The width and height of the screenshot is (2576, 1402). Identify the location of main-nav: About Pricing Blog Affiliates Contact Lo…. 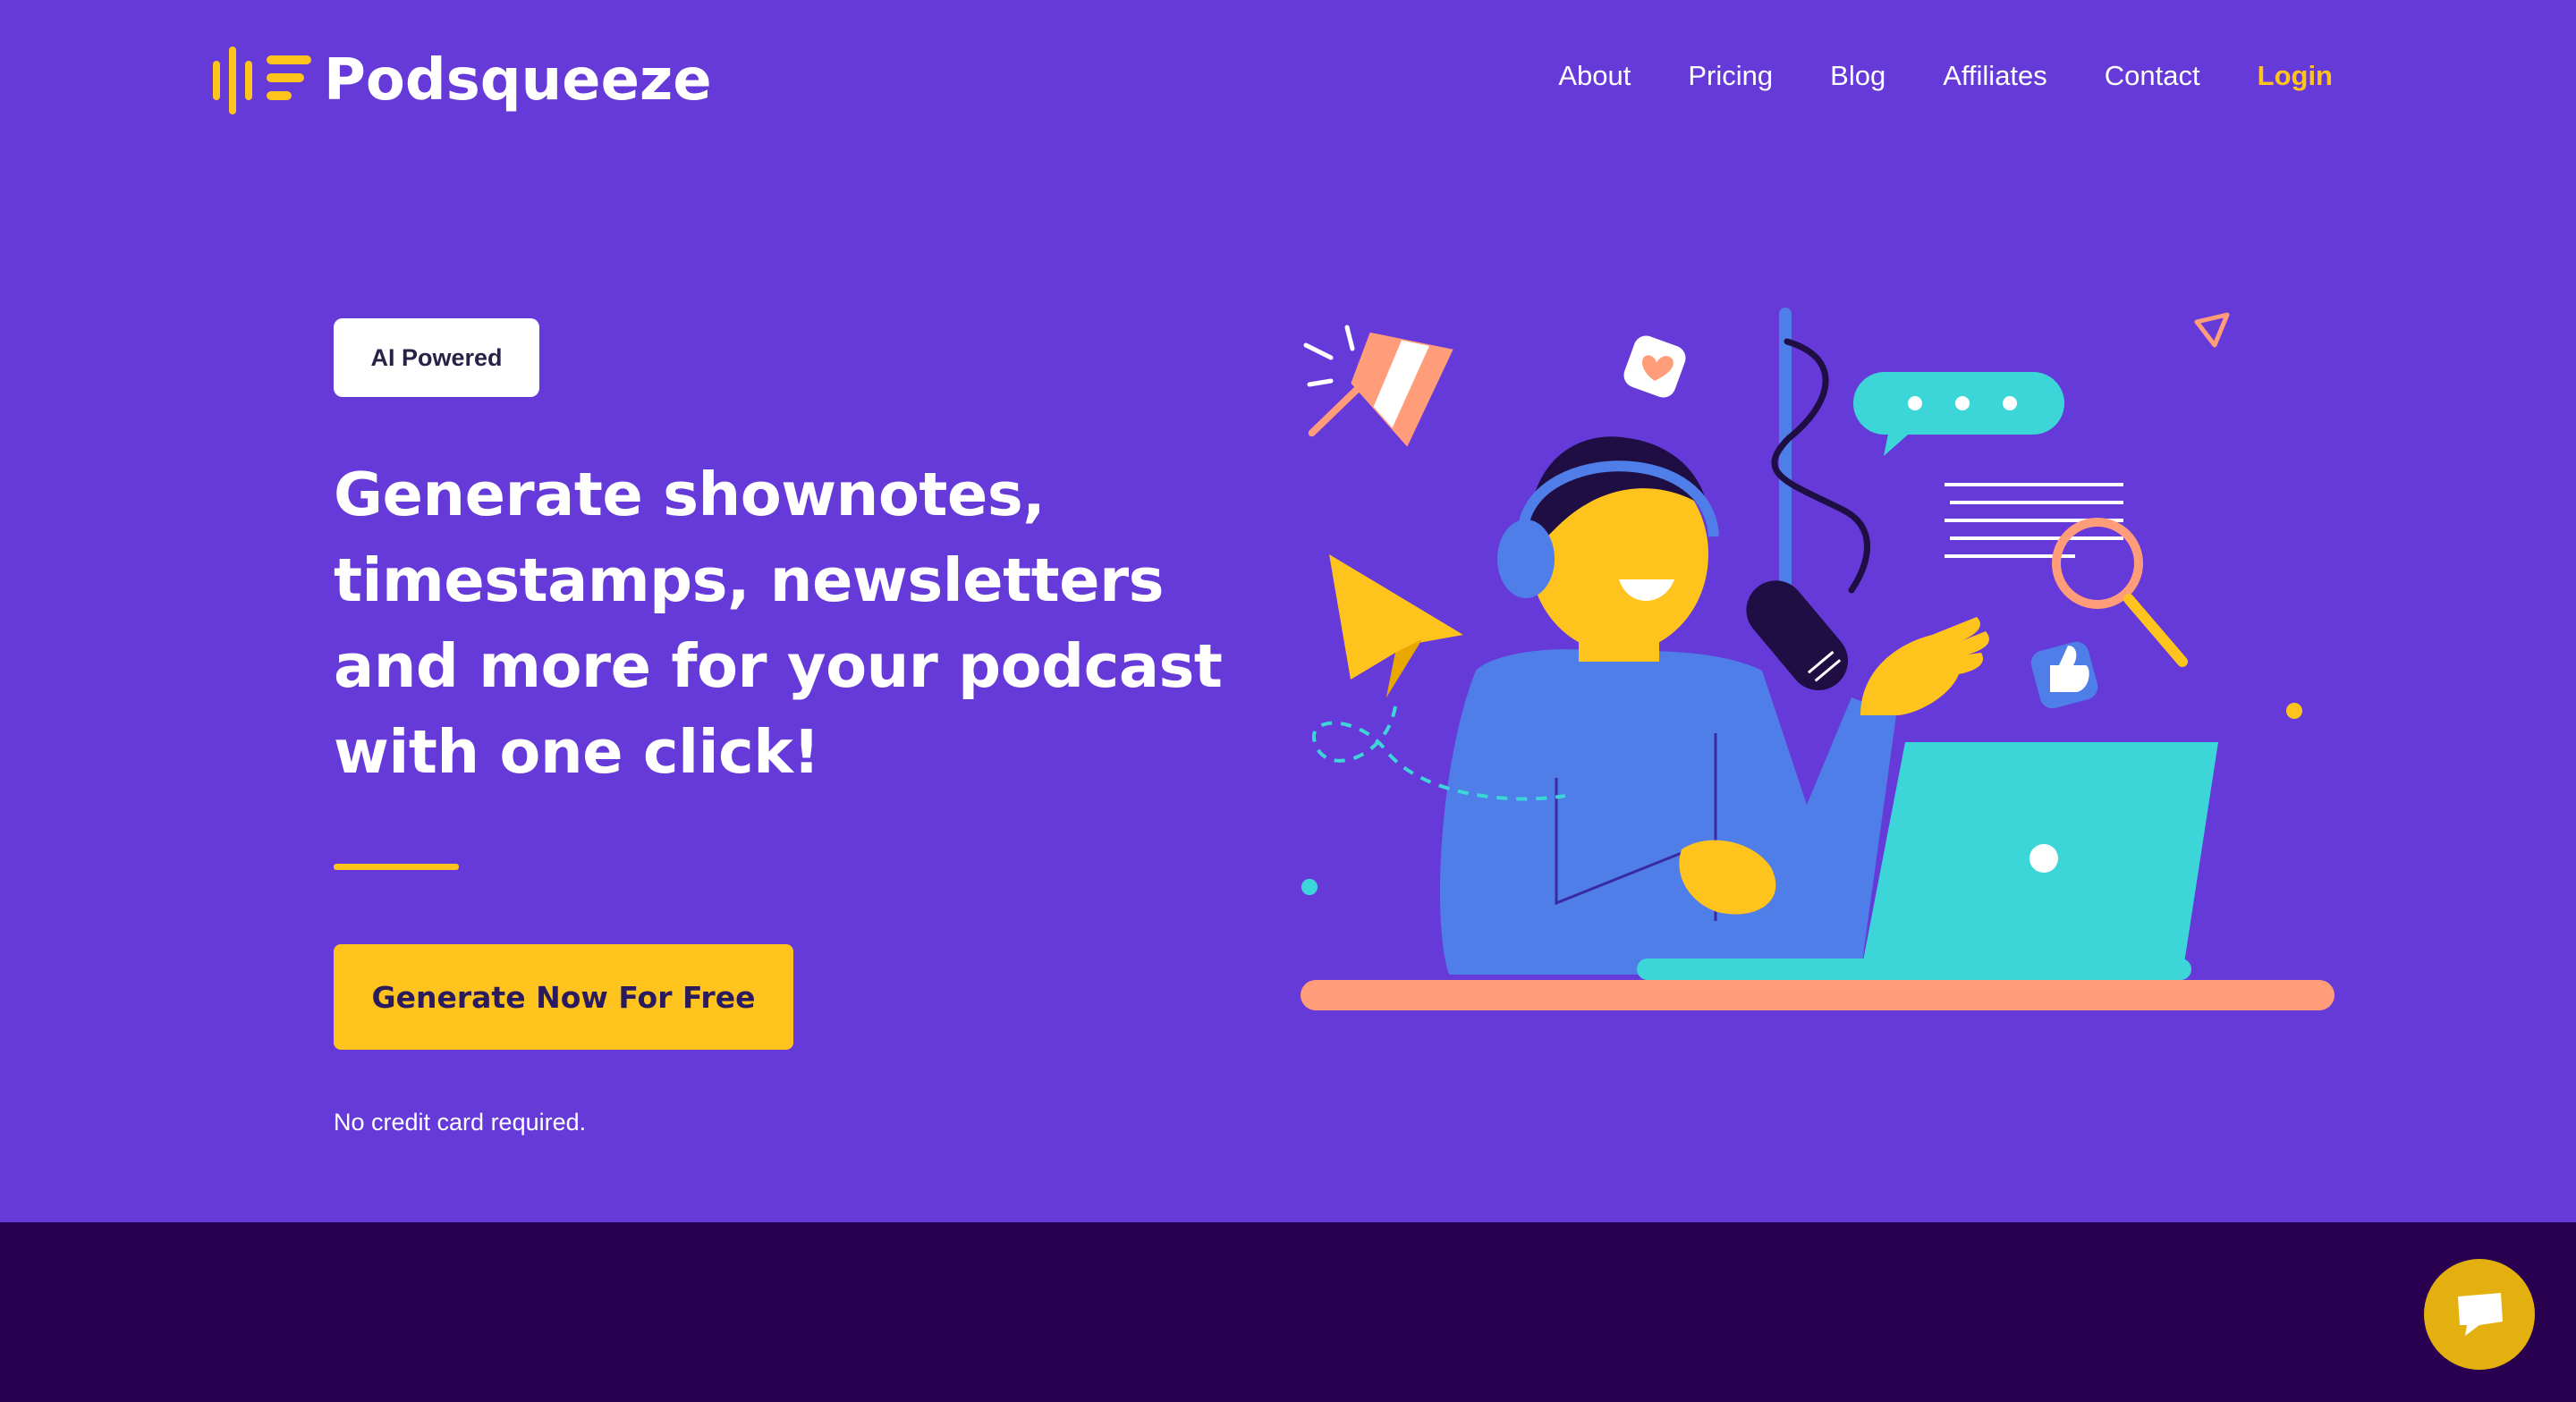
(1917, 76).